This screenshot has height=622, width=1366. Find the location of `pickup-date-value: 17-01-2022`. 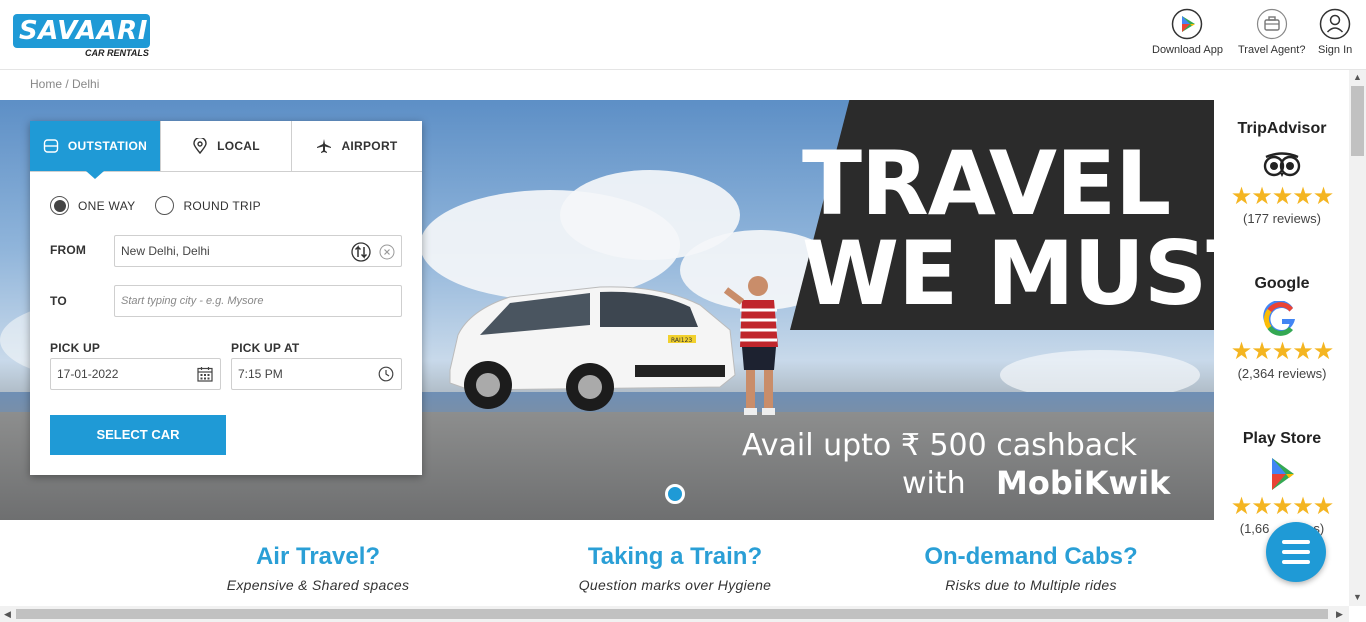

pickup-date-value: 17-01-2022 is located at coordinates (88, 374).